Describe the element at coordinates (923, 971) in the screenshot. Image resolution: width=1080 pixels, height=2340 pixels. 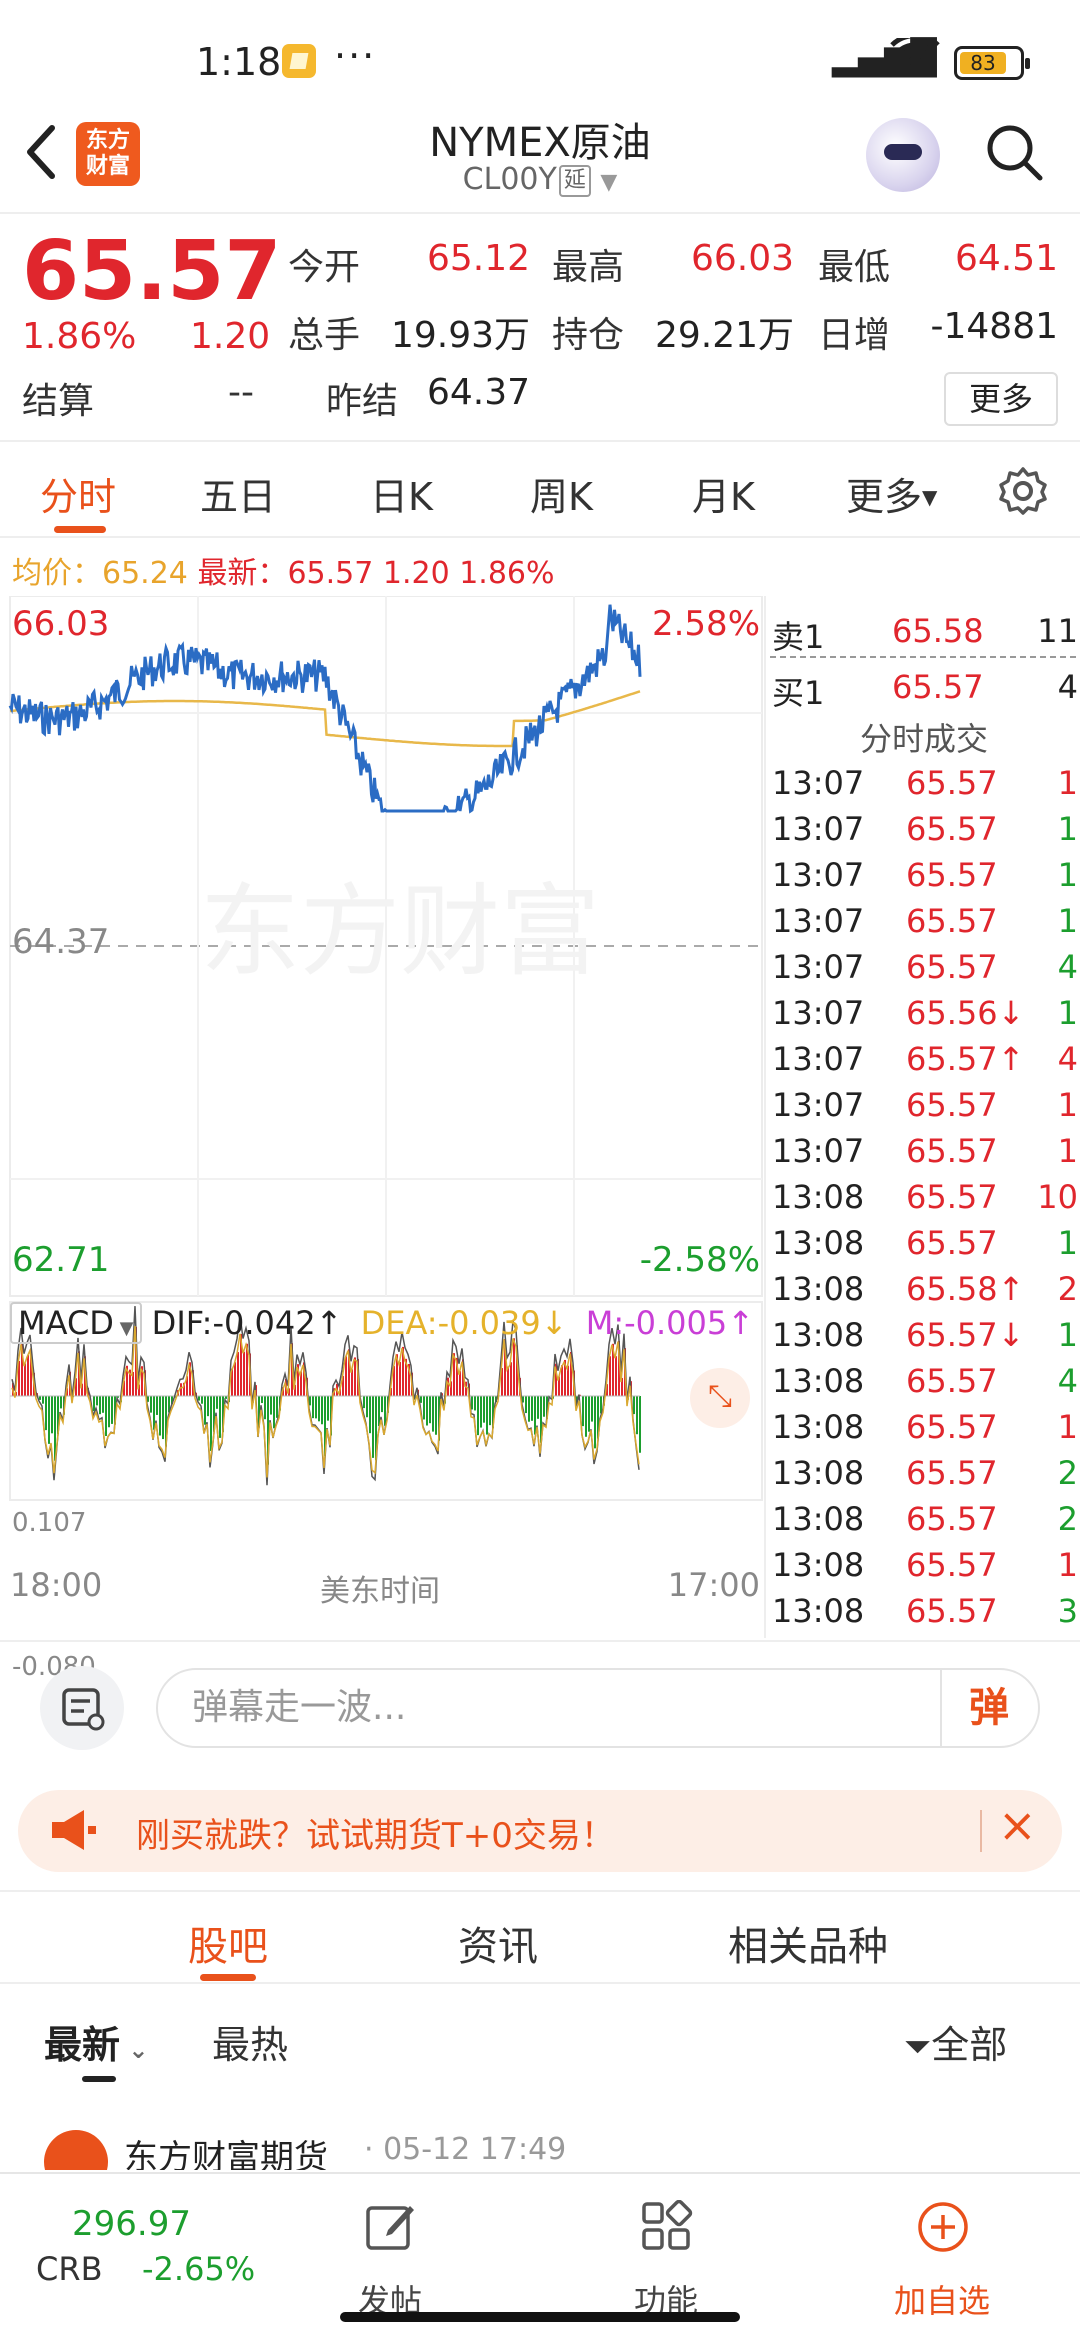
I see `trade-row: 13:07 65.57 4` at that location.